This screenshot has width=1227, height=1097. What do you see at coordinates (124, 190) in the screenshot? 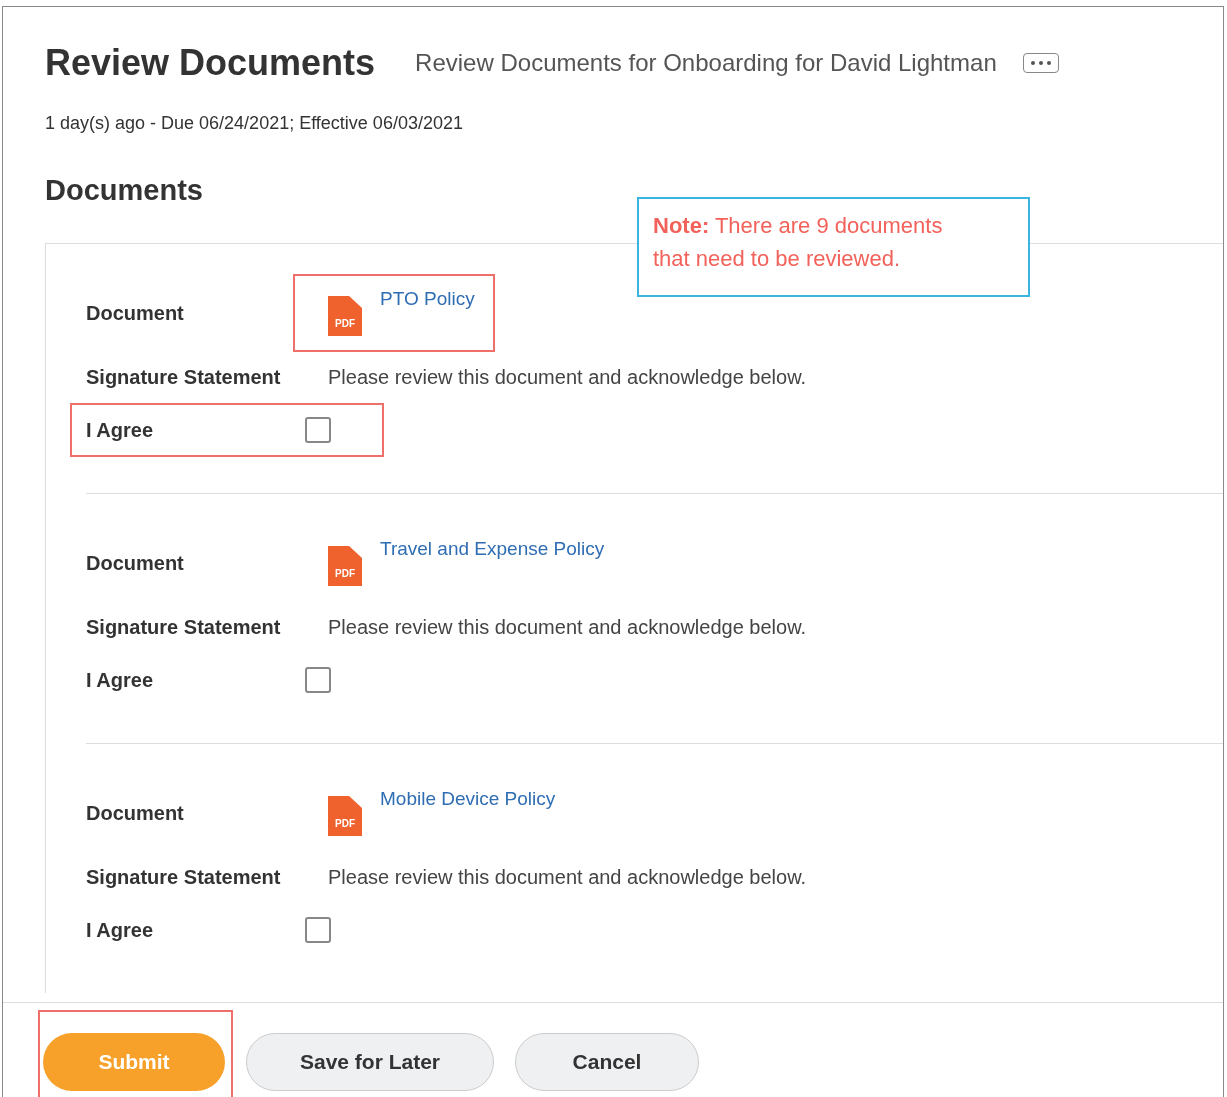
I see `section-title: Documents` at bounding box center [124, 190].